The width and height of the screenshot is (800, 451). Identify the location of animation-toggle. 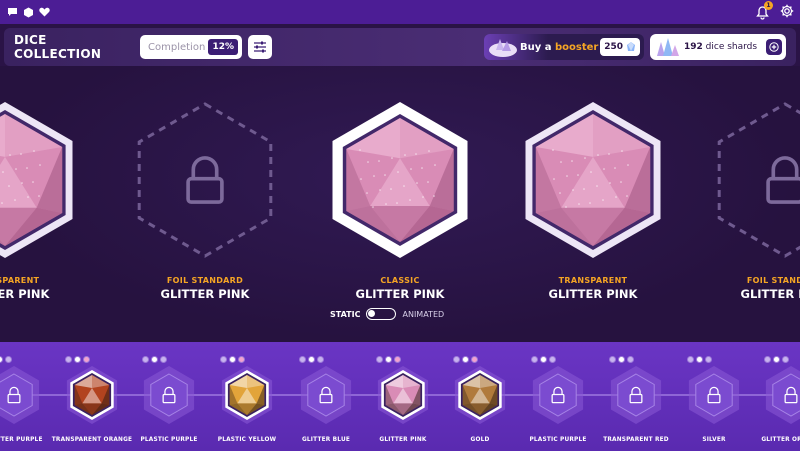
(381, 314).